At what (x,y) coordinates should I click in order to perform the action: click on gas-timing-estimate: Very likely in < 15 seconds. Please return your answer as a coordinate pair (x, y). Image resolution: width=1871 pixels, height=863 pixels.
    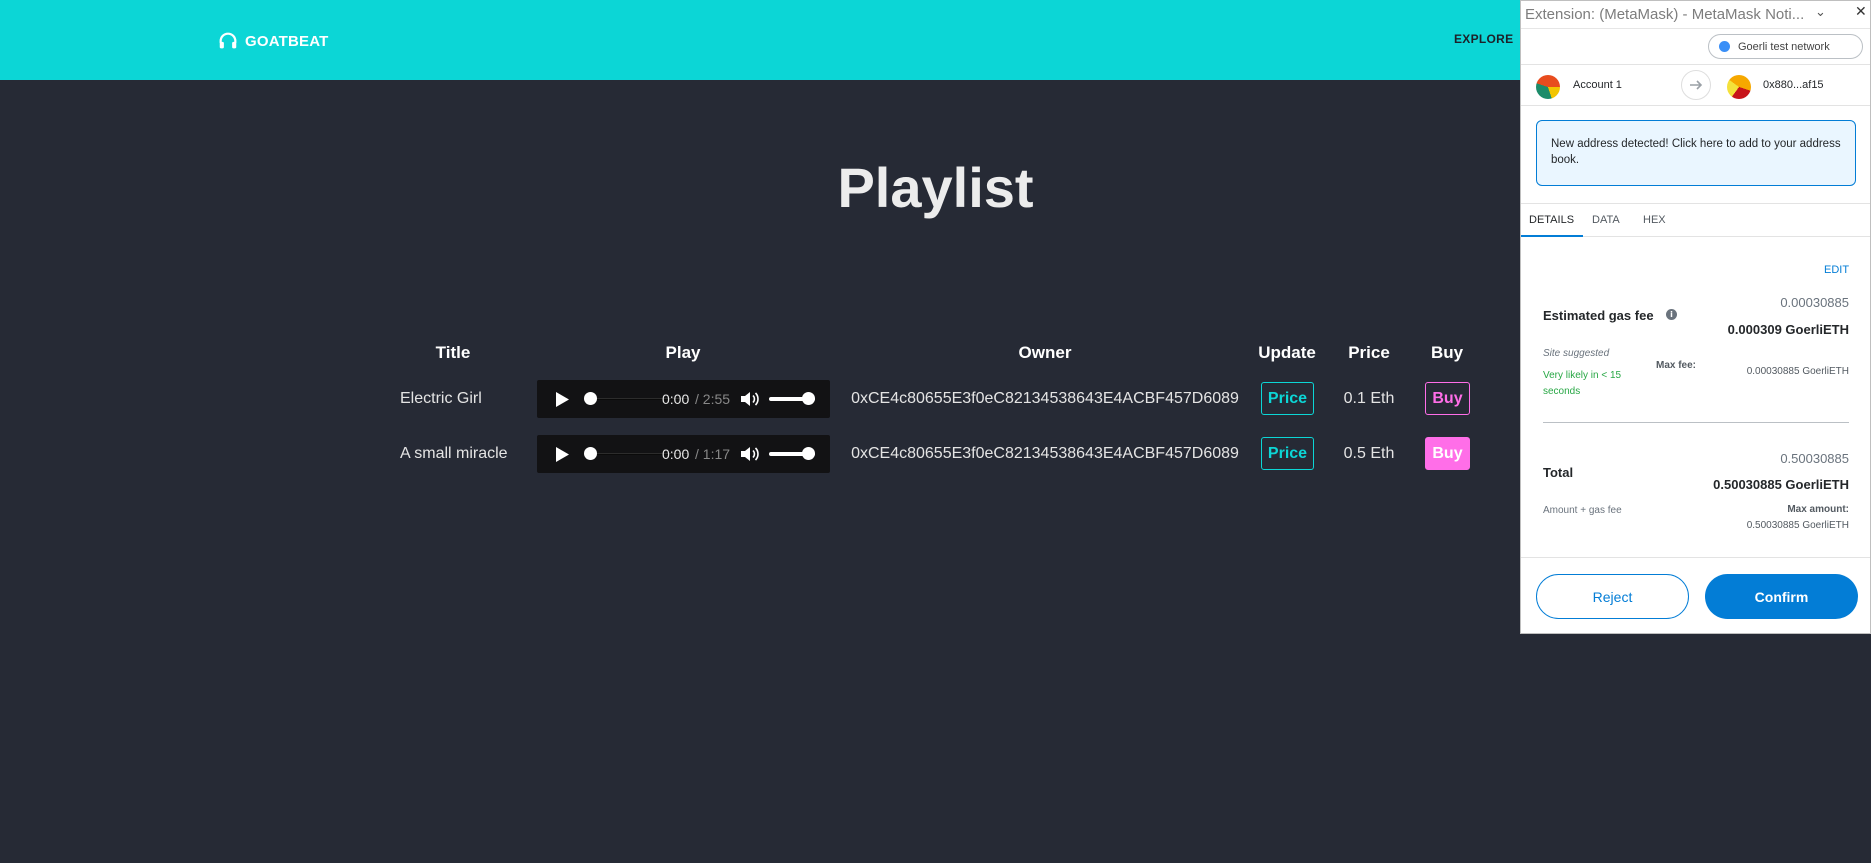
    Looking at the image, I should click on (1582, 383).